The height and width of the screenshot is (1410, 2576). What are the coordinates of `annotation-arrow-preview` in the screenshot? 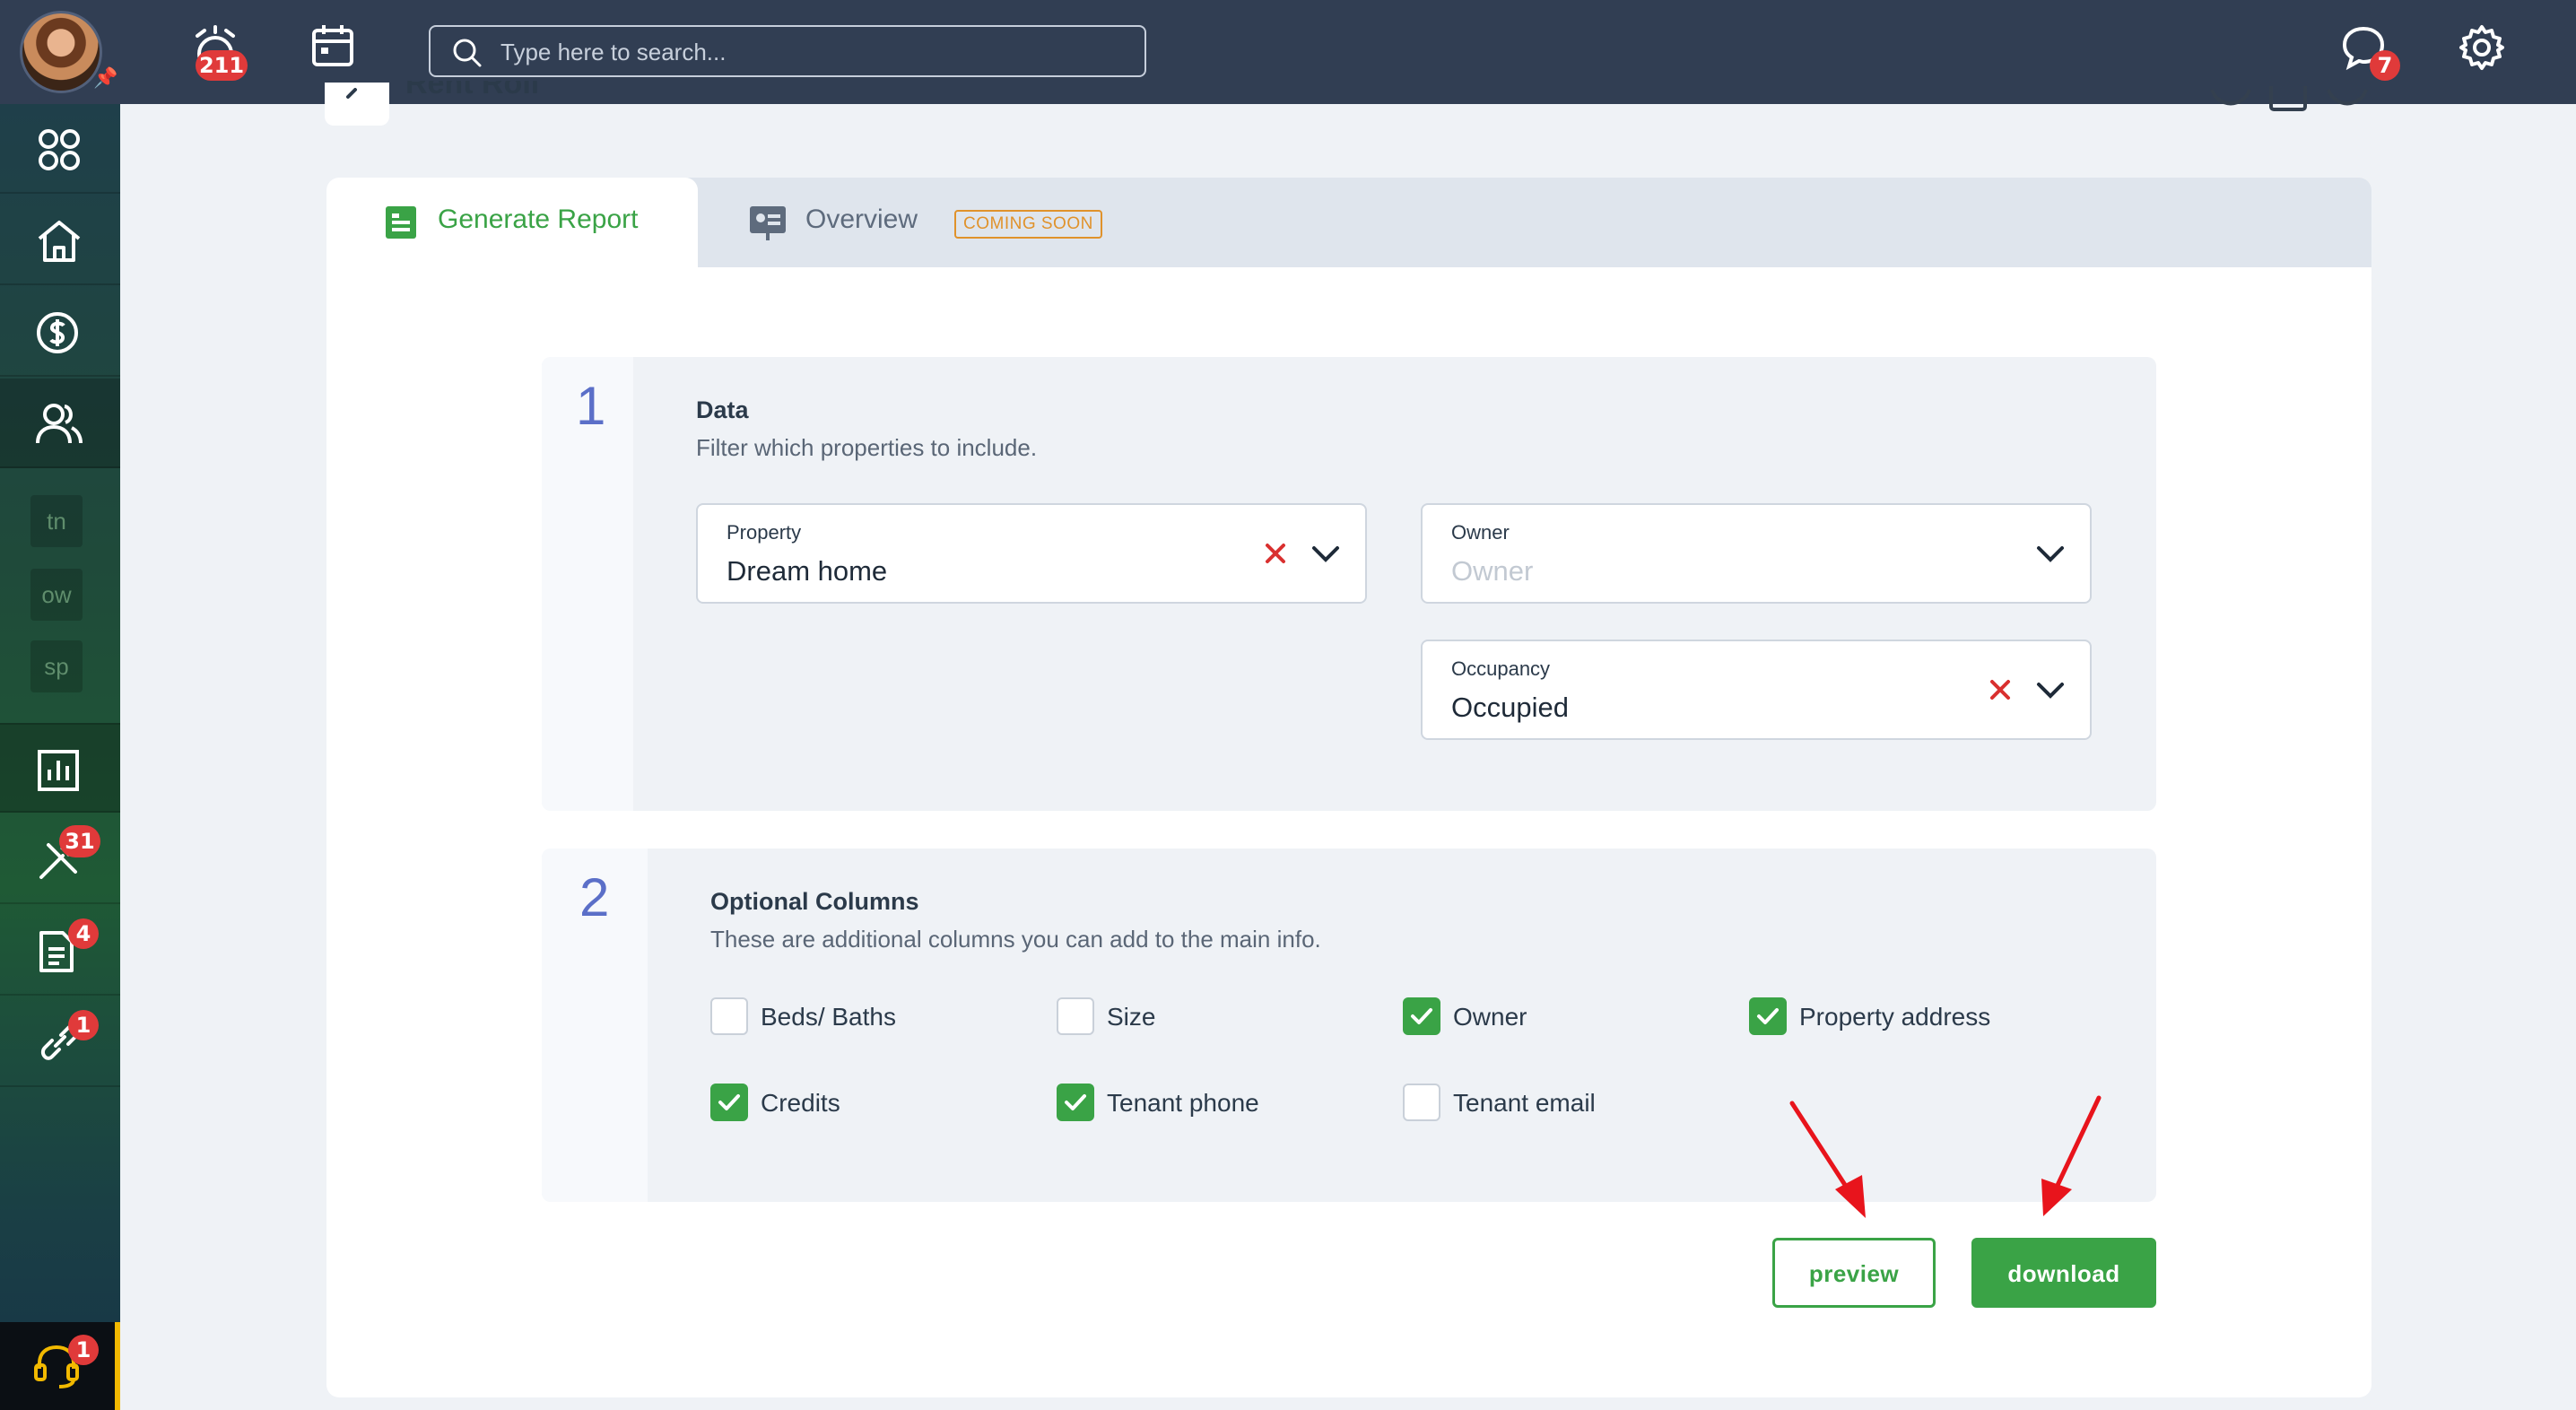 It's located at (1827, 1159).